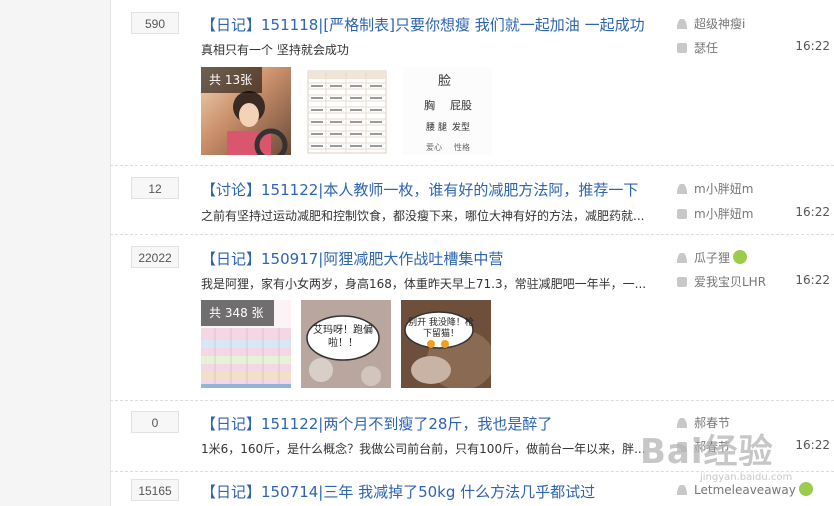 The image size is (834, 506). I want to click on thread-author: 瓜子狸, so click(712, 257).